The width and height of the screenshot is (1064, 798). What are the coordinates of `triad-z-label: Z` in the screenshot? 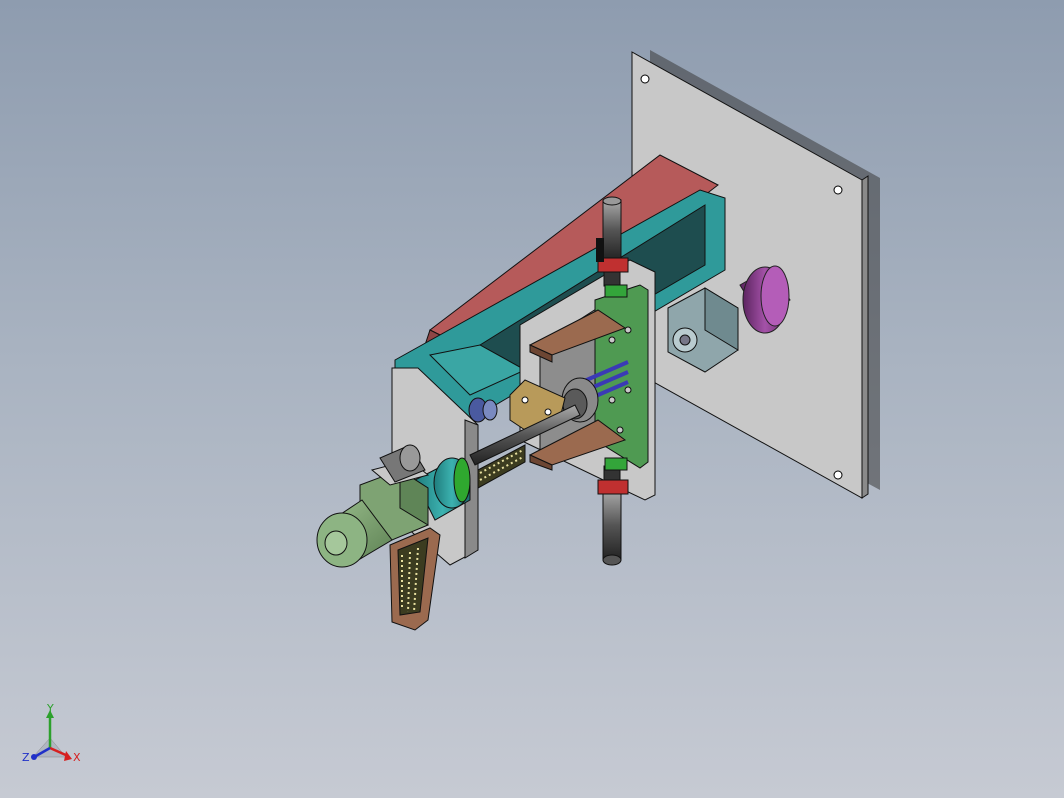 It's located at (26, 757).